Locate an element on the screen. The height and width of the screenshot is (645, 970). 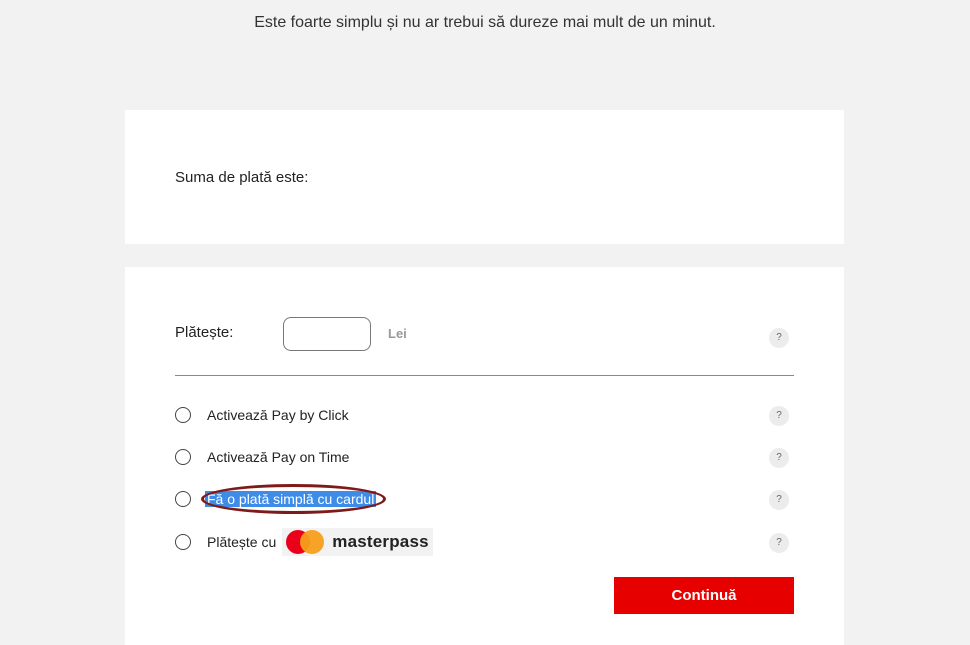
amount-label: Suma de plată este: is located at coordinates (242, 177).